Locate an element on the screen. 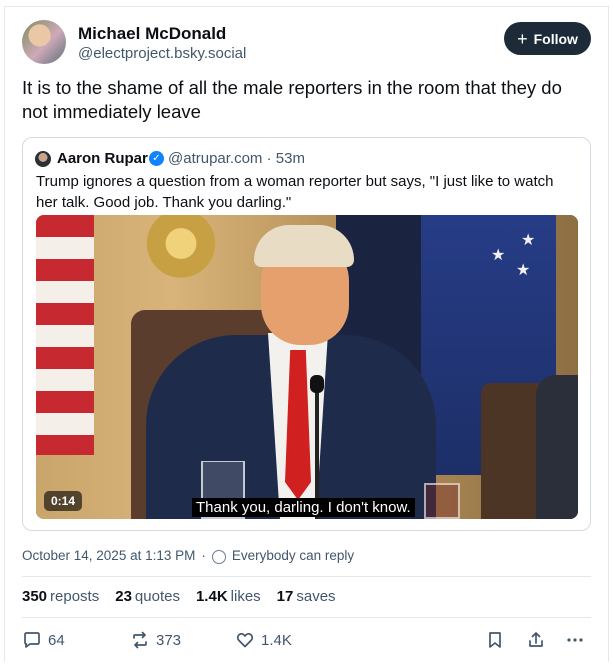  engagement-stats: 350 reposts 23 quotes 1.4K likes 17 saves is located at coordinates (179, 596).